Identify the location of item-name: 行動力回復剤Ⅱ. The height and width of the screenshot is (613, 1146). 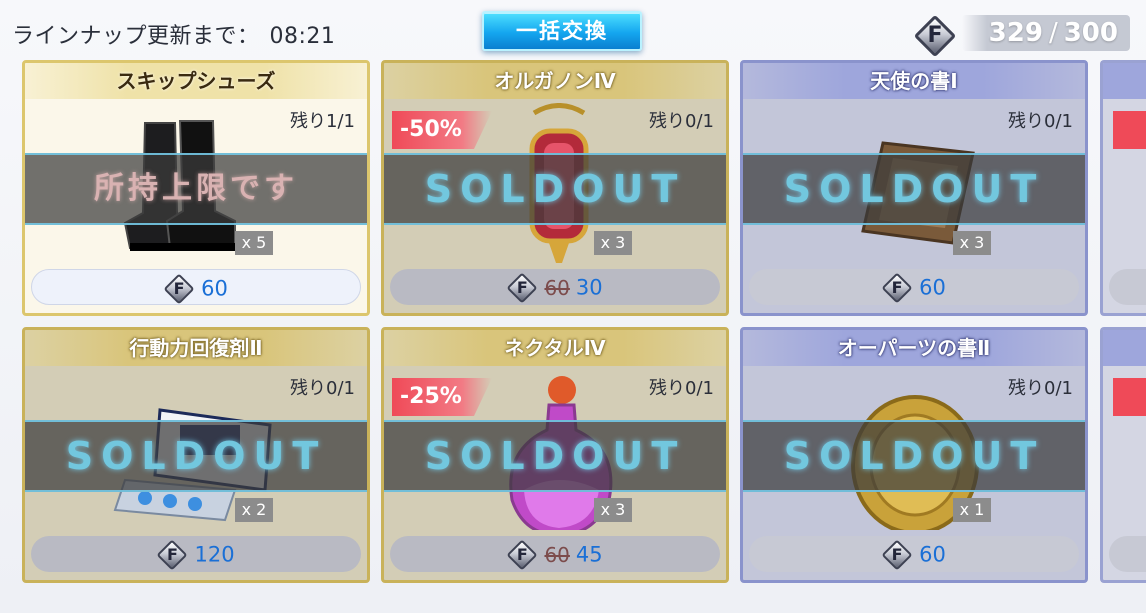
(196, 348).